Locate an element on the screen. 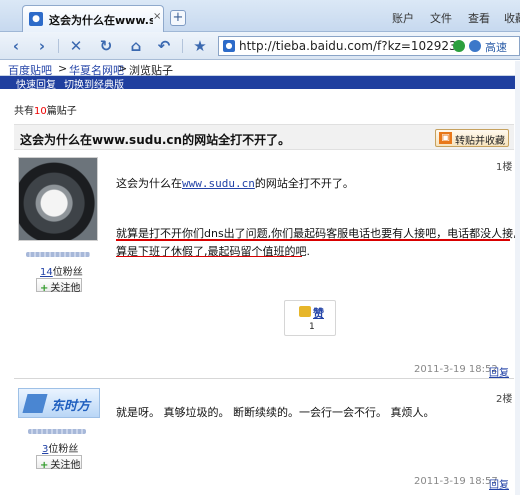 The width and height of the screenshot is (520, 495). post-text: 的网站全打不开了。 is located at coordinates (304, 183).